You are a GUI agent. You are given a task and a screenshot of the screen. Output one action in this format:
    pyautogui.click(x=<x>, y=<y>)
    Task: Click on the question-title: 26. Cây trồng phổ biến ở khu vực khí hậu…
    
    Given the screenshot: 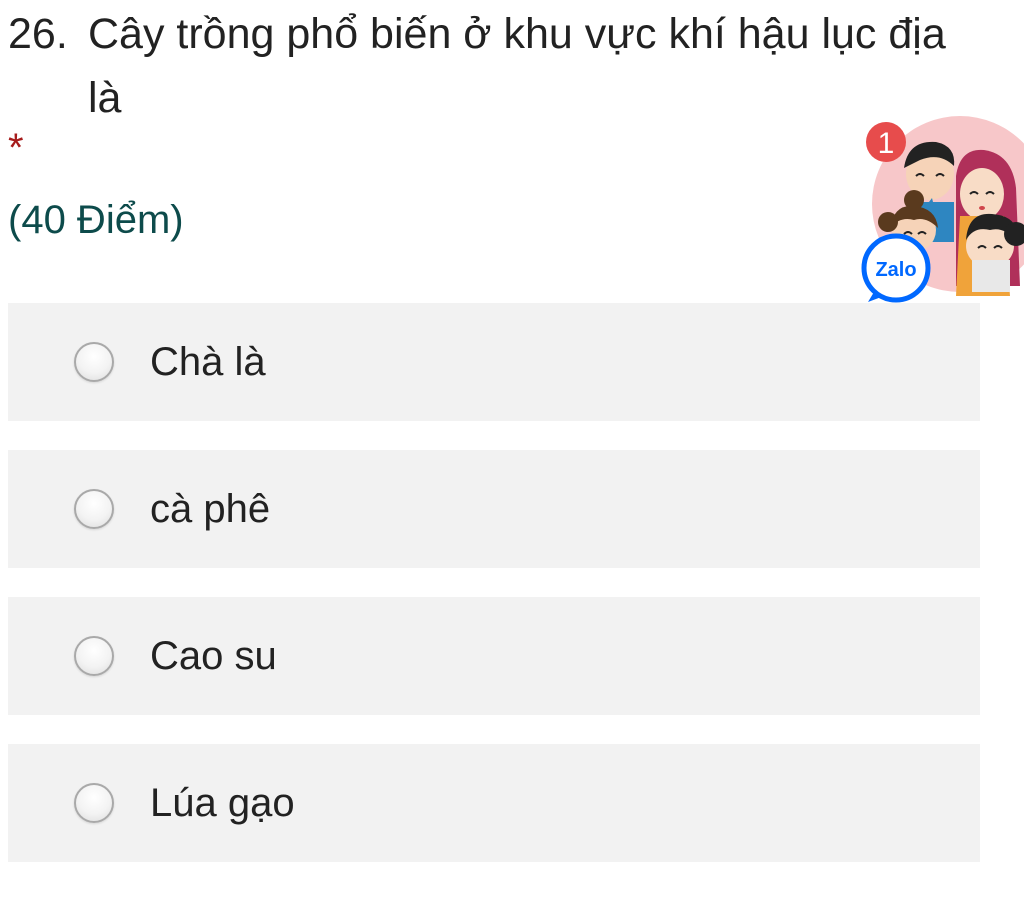 What is the action you would take?
    pyautogui.click(x=488, y=66)
    